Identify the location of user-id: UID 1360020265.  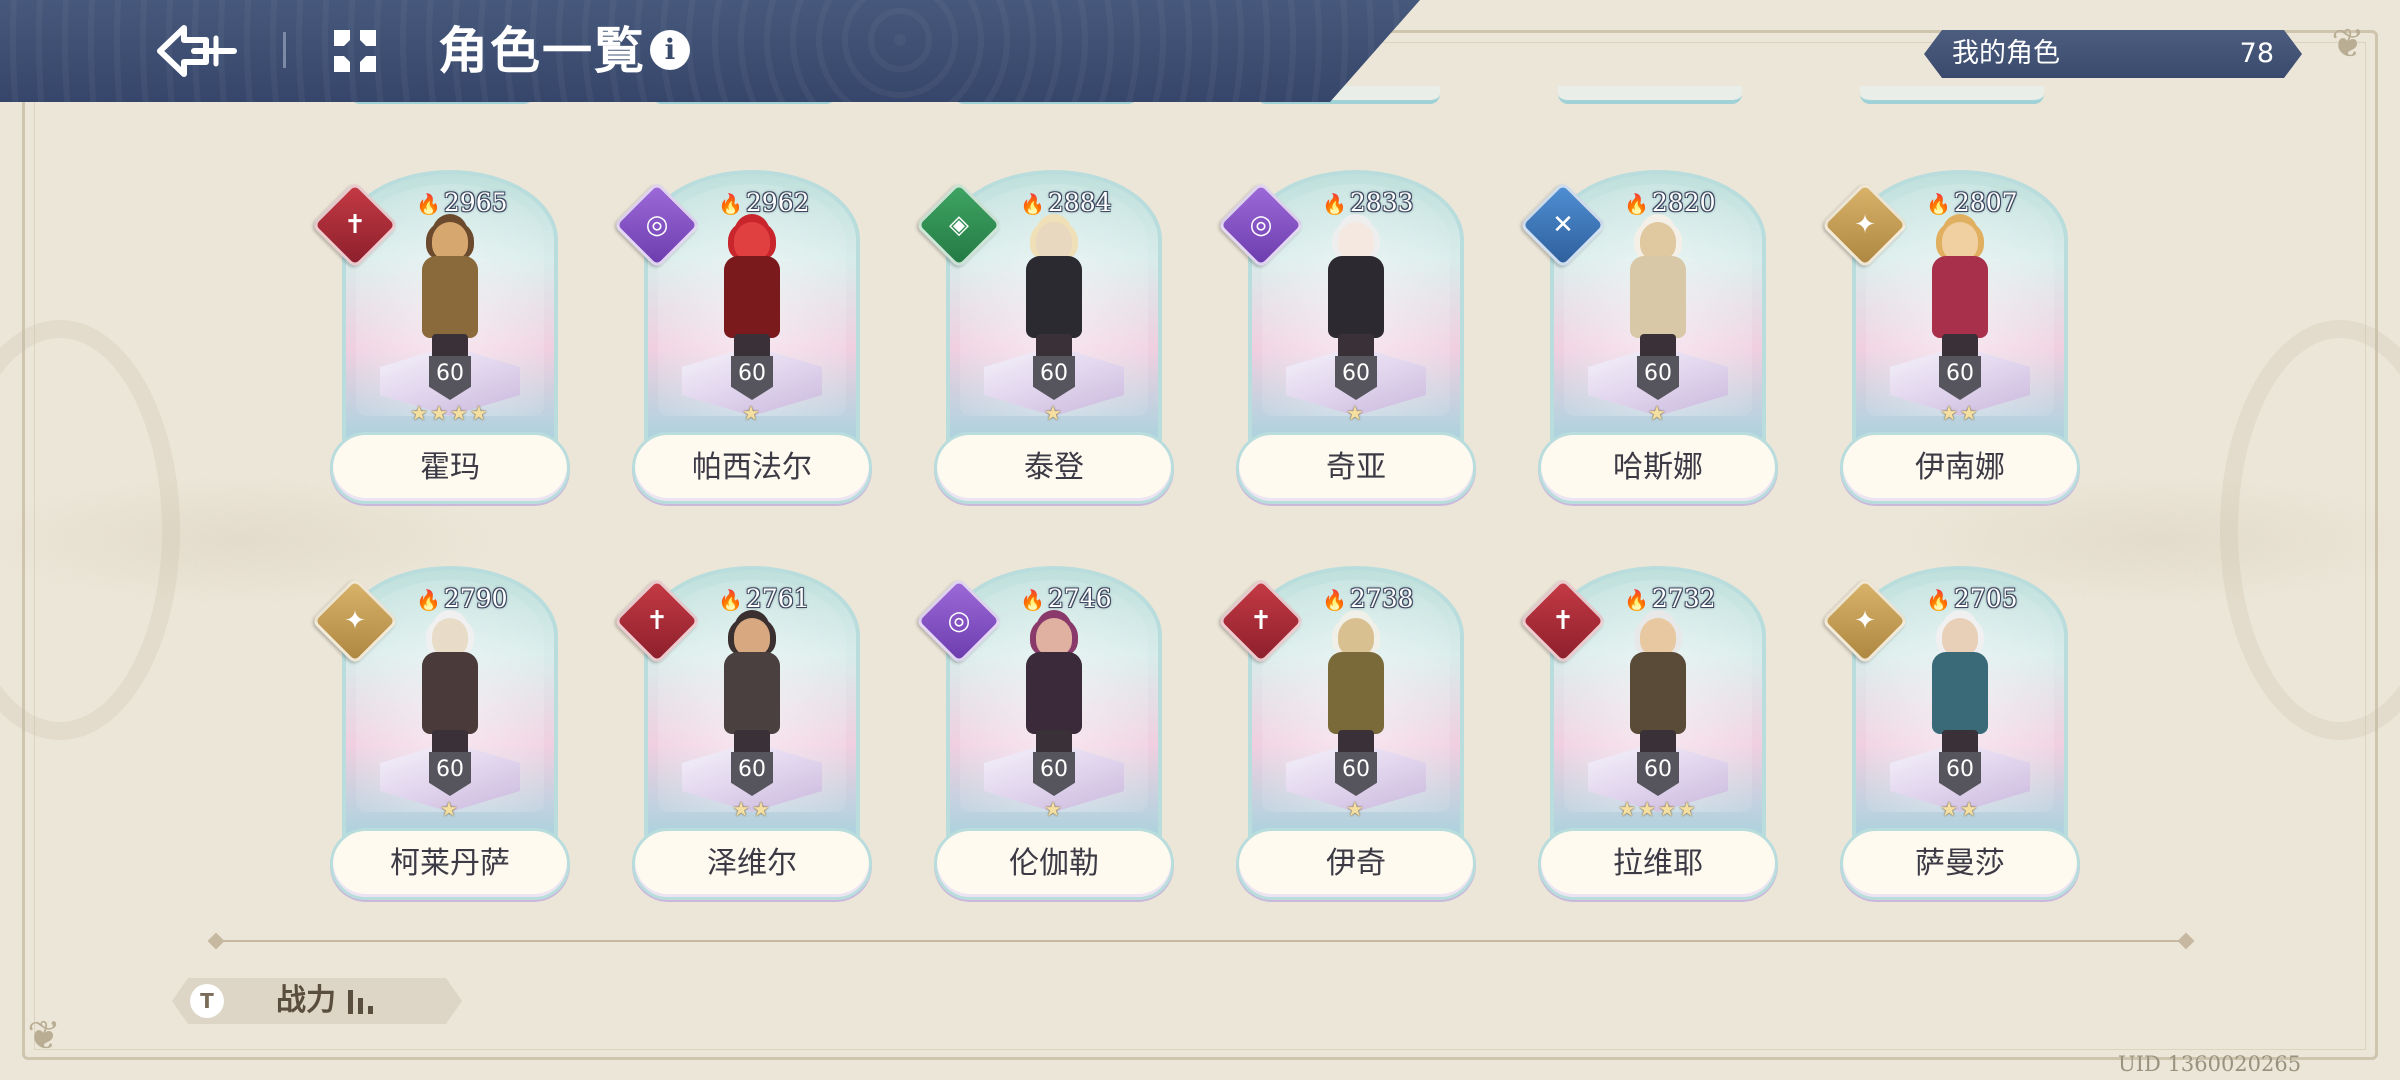
(2210, 1064).